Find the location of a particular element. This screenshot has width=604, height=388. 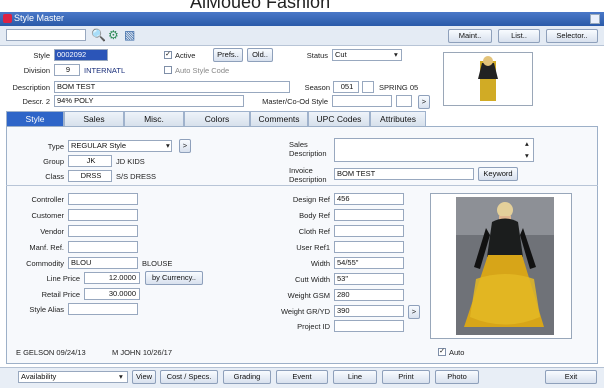

old-button: Old.. is located at coordinates (260, 55).